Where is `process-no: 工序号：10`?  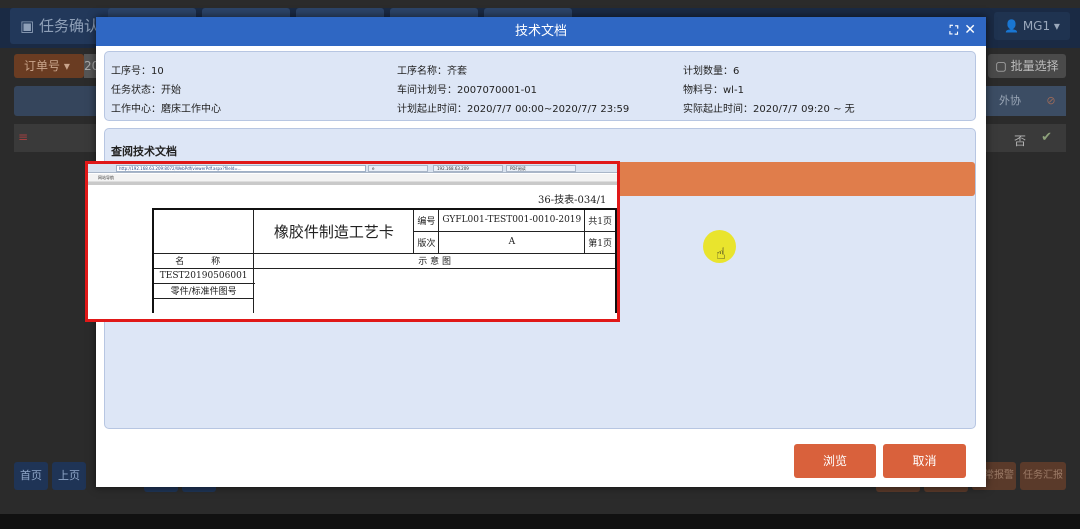
process-no: 工序号：10 is located at coordinates (137, 71).